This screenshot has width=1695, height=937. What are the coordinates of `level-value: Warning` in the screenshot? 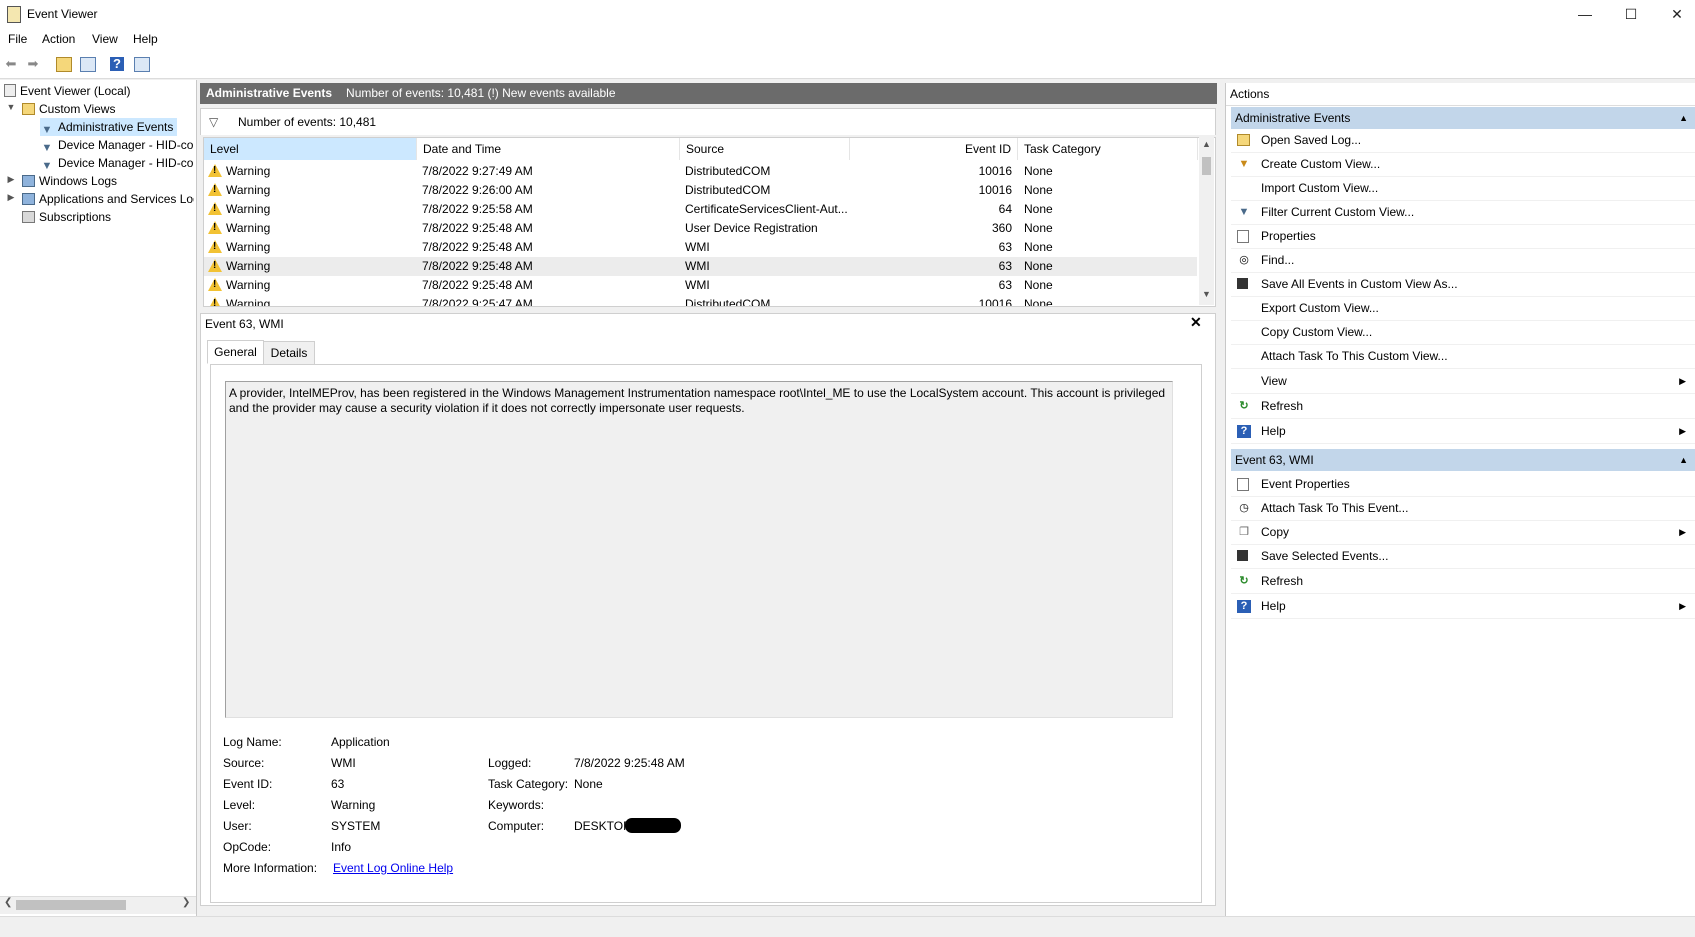 It's located at (353, 805).